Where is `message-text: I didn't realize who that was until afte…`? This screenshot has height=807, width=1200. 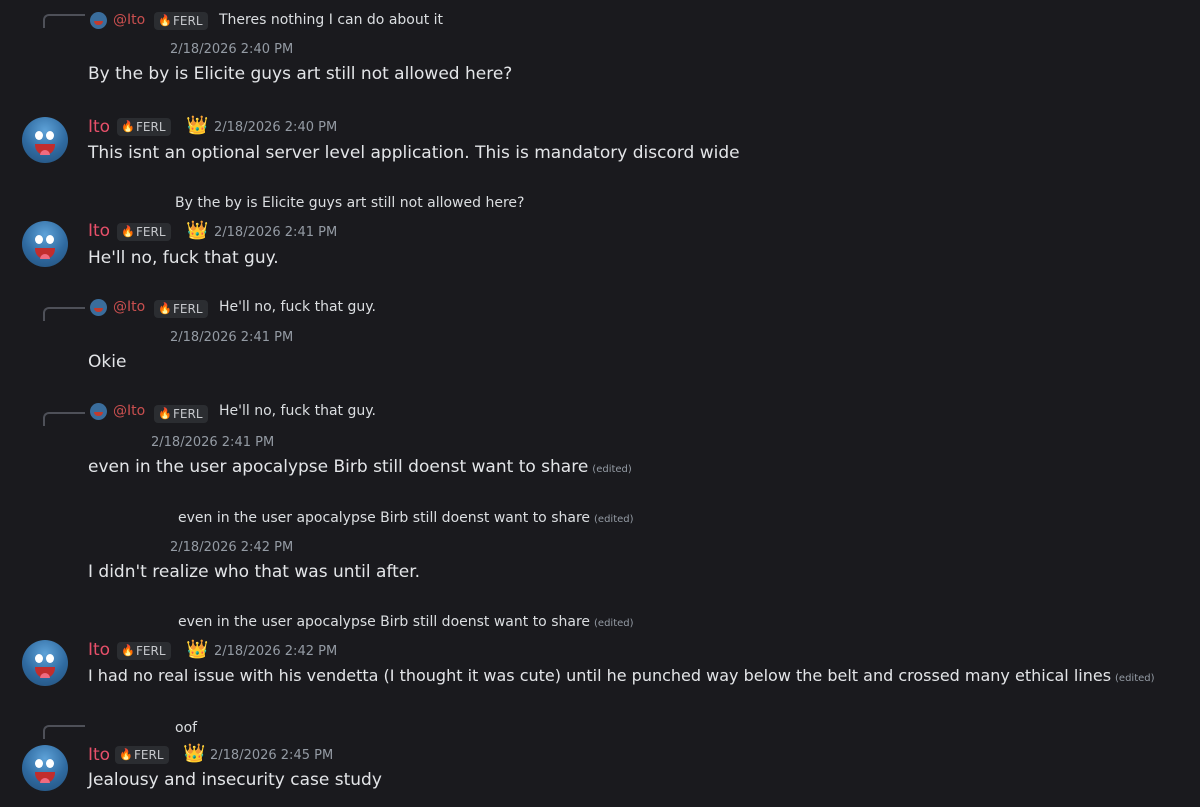
message-text: I didn't realize who that was until afte… is located at coordinates (254, 572).